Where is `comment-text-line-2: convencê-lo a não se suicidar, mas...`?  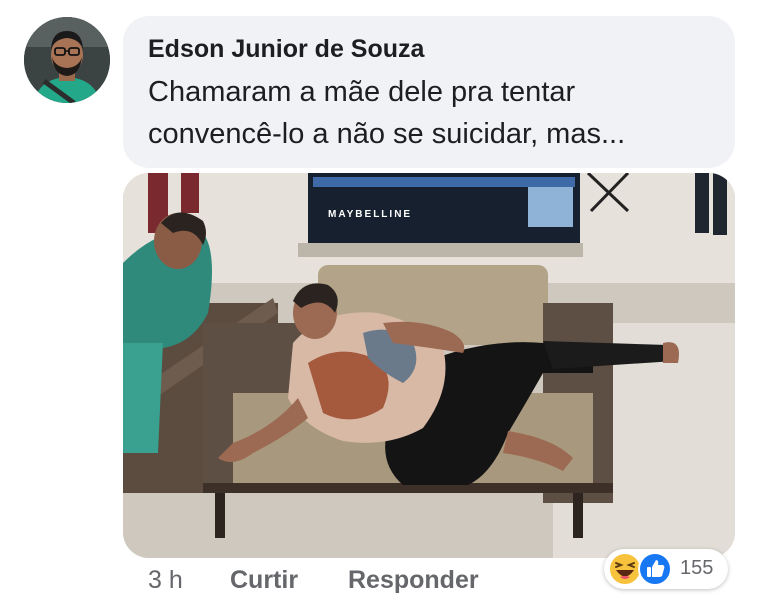
comment-text-line-2: convencê-lo a não se suicidar, mas... is located at coordinates (387, 134).